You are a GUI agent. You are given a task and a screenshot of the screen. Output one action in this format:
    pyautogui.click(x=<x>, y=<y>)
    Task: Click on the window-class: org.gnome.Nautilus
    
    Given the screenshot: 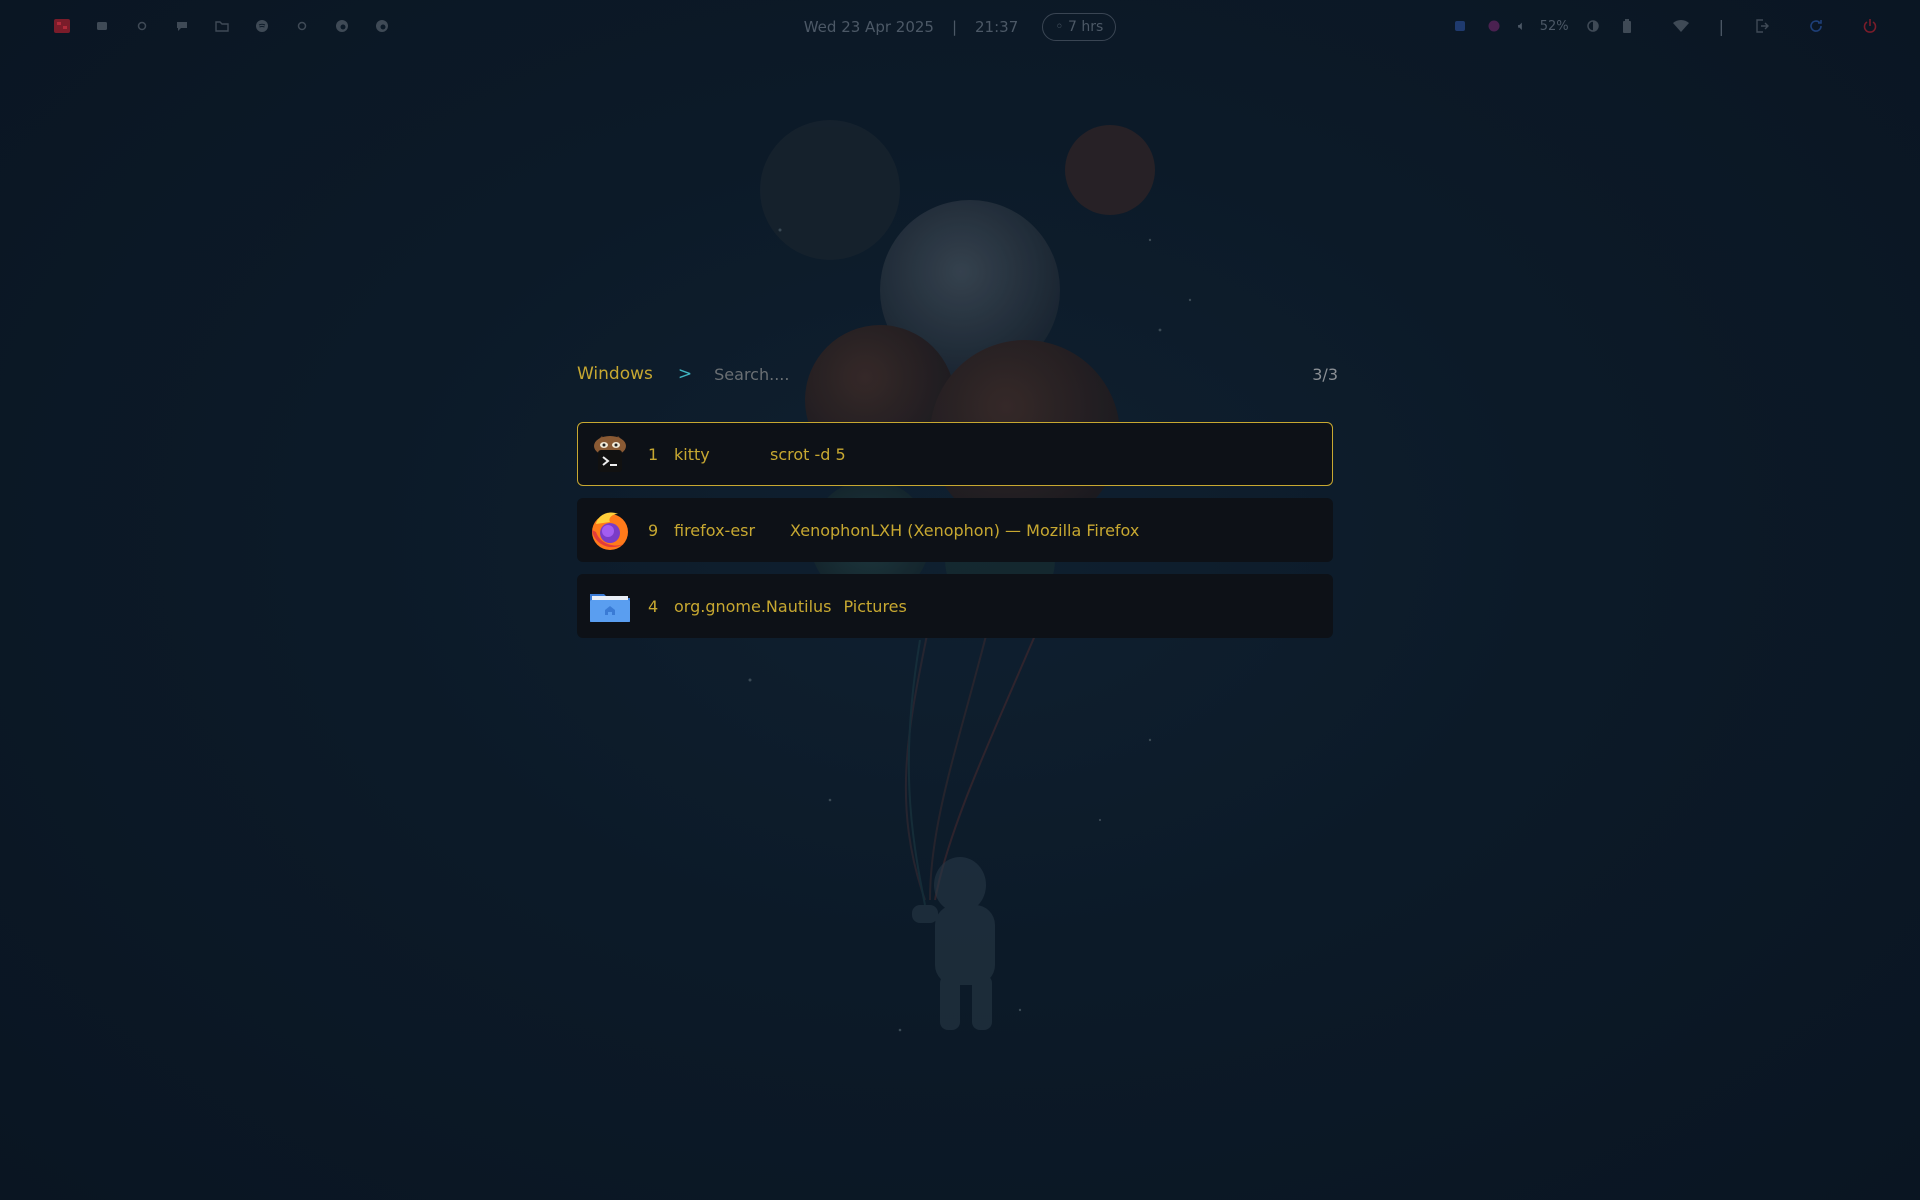 What is the action you would take?
    pyautogui.click(x=753, y=606)
    